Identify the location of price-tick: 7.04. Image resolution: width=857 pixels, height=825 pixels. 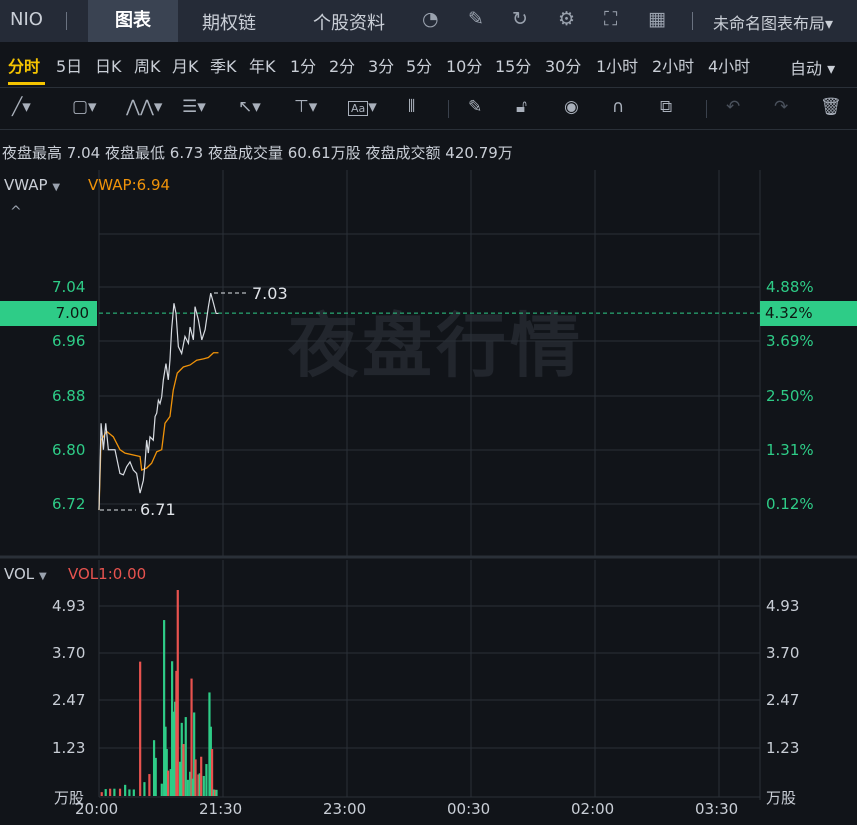
(69, 287).